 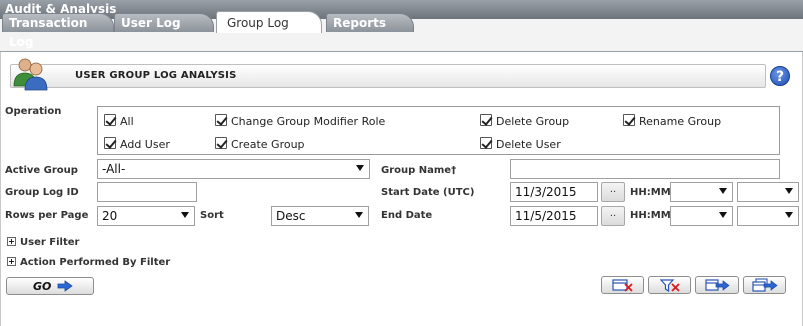 I want to click on checkbox-create-group, so click(x=221, y=143).